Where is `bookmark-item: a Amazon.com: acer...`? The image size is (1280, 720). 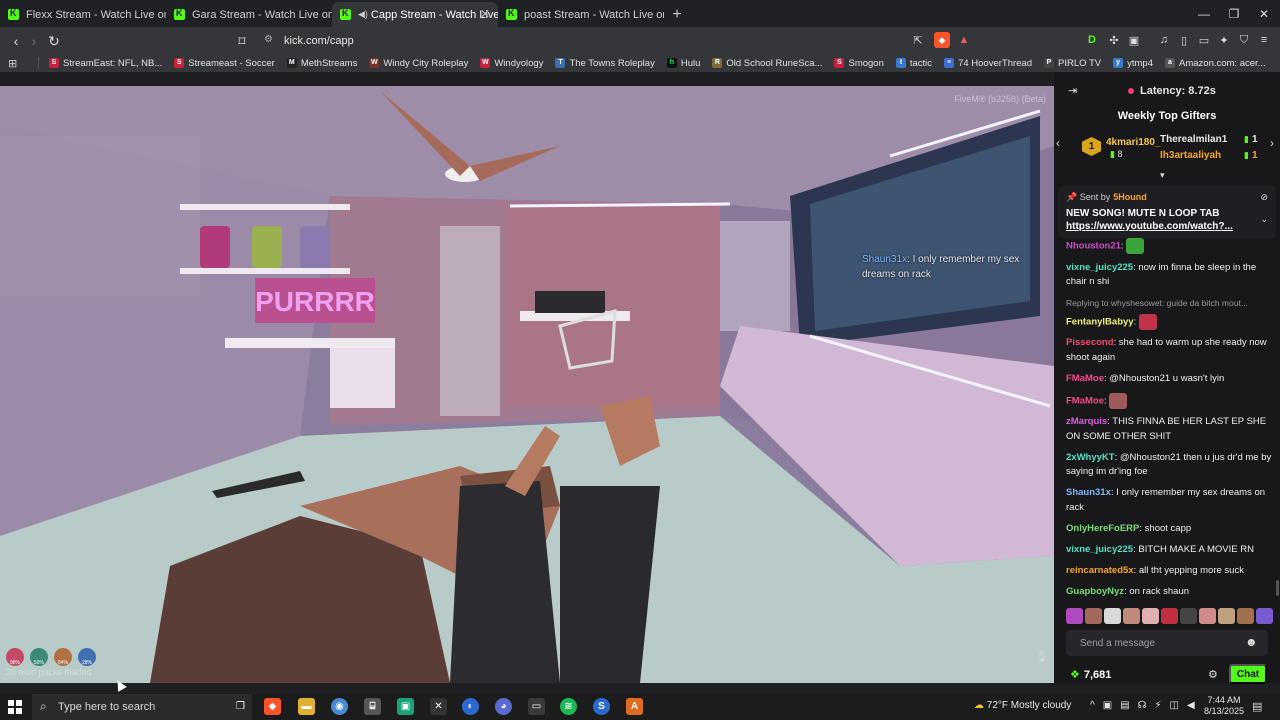 bookmark-item: a Amazon.com: acer... is located at coordinates (1215, 63).